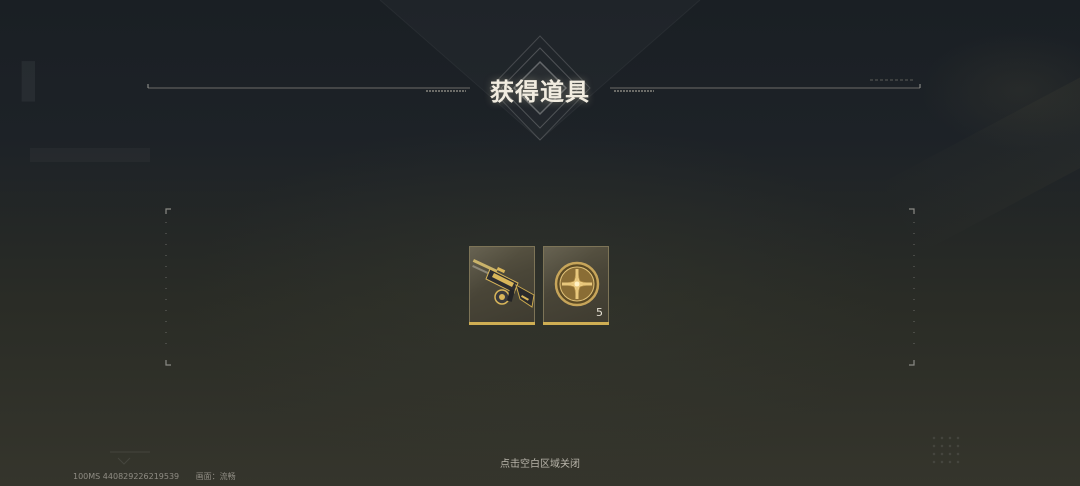 This screenshot has height=486, width=1080. What do you see at coordinates (126, 476) in the screenshot?
I see `ping-uid-text: 100MS 4408292262195​39` at bounding box center [126, 476].